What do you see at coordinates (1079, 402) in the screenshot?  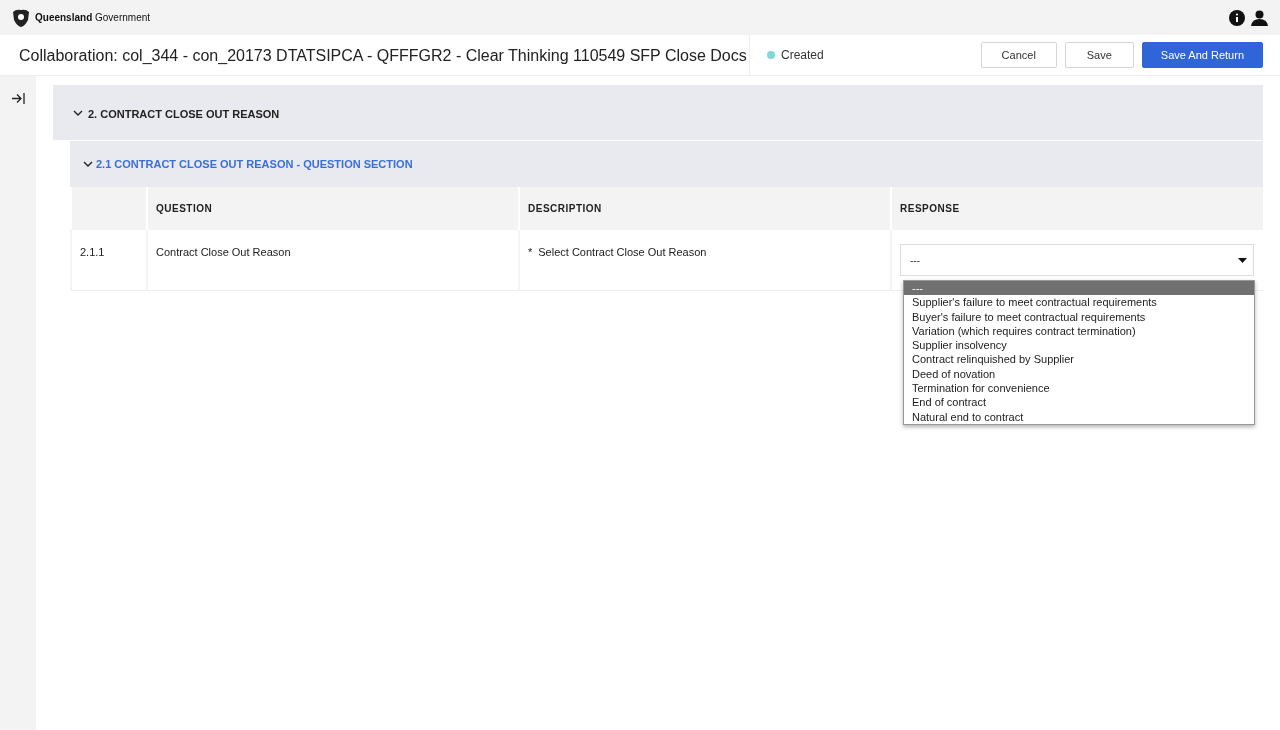 I see `dropdown-option: End of contract` at bounding box center [1079, 402].